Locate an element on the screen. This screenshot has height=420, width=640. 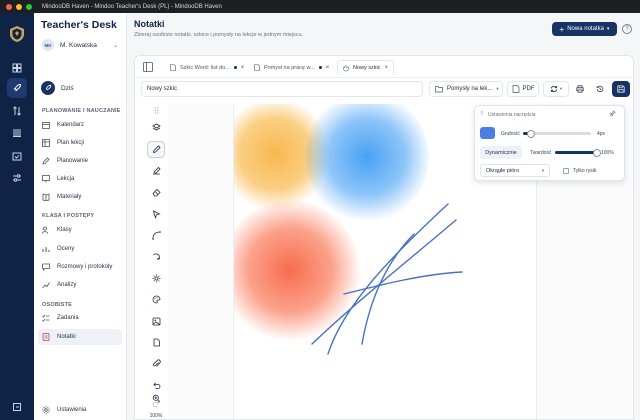
book-icon is located at coordinates (46, 197).